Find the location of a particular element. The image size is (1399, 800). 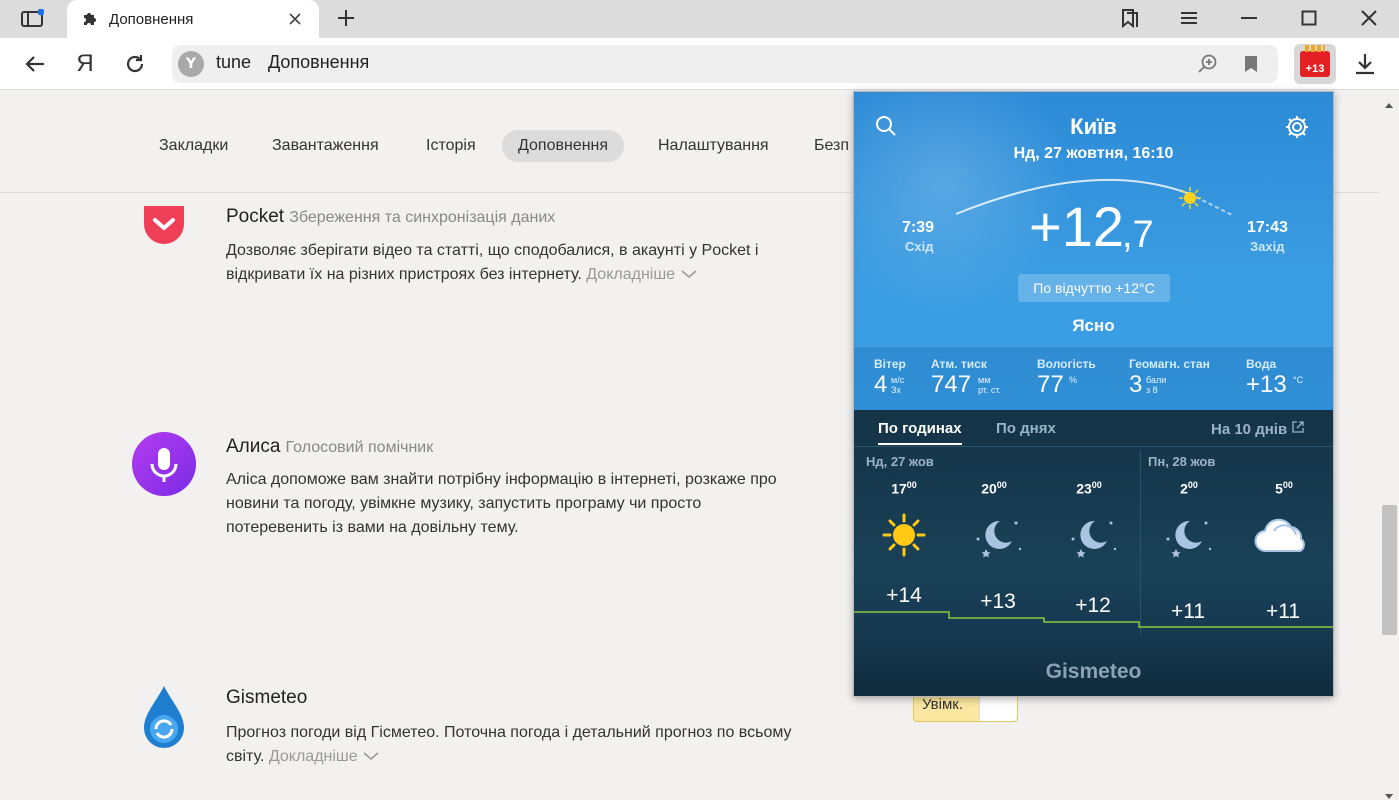

gismeteo-extension-button: +13 is located at coordinates (1315, 64).